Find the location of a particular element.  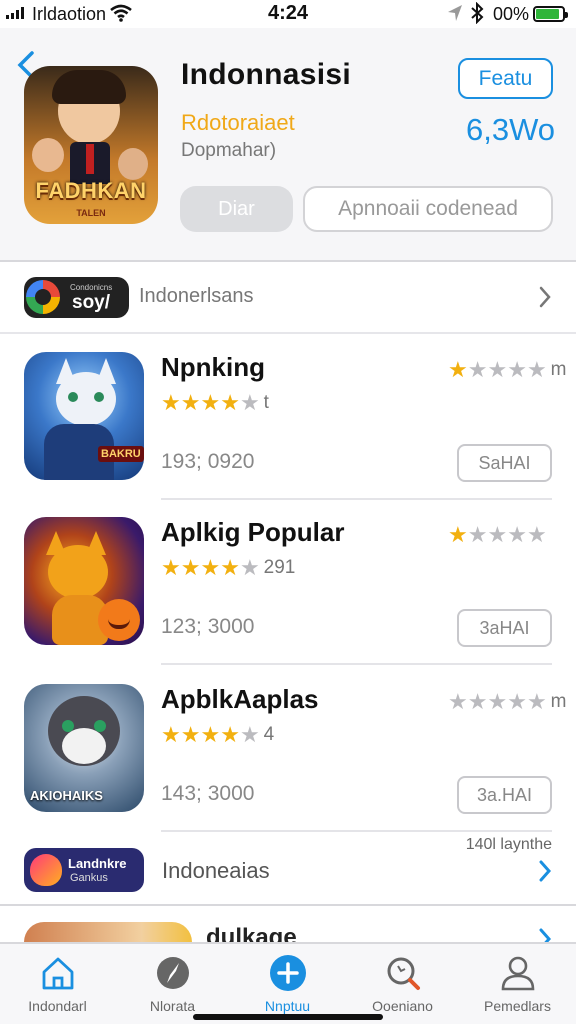

promo-badge: Landnkre Gankus is located at coordinates (84, 870).